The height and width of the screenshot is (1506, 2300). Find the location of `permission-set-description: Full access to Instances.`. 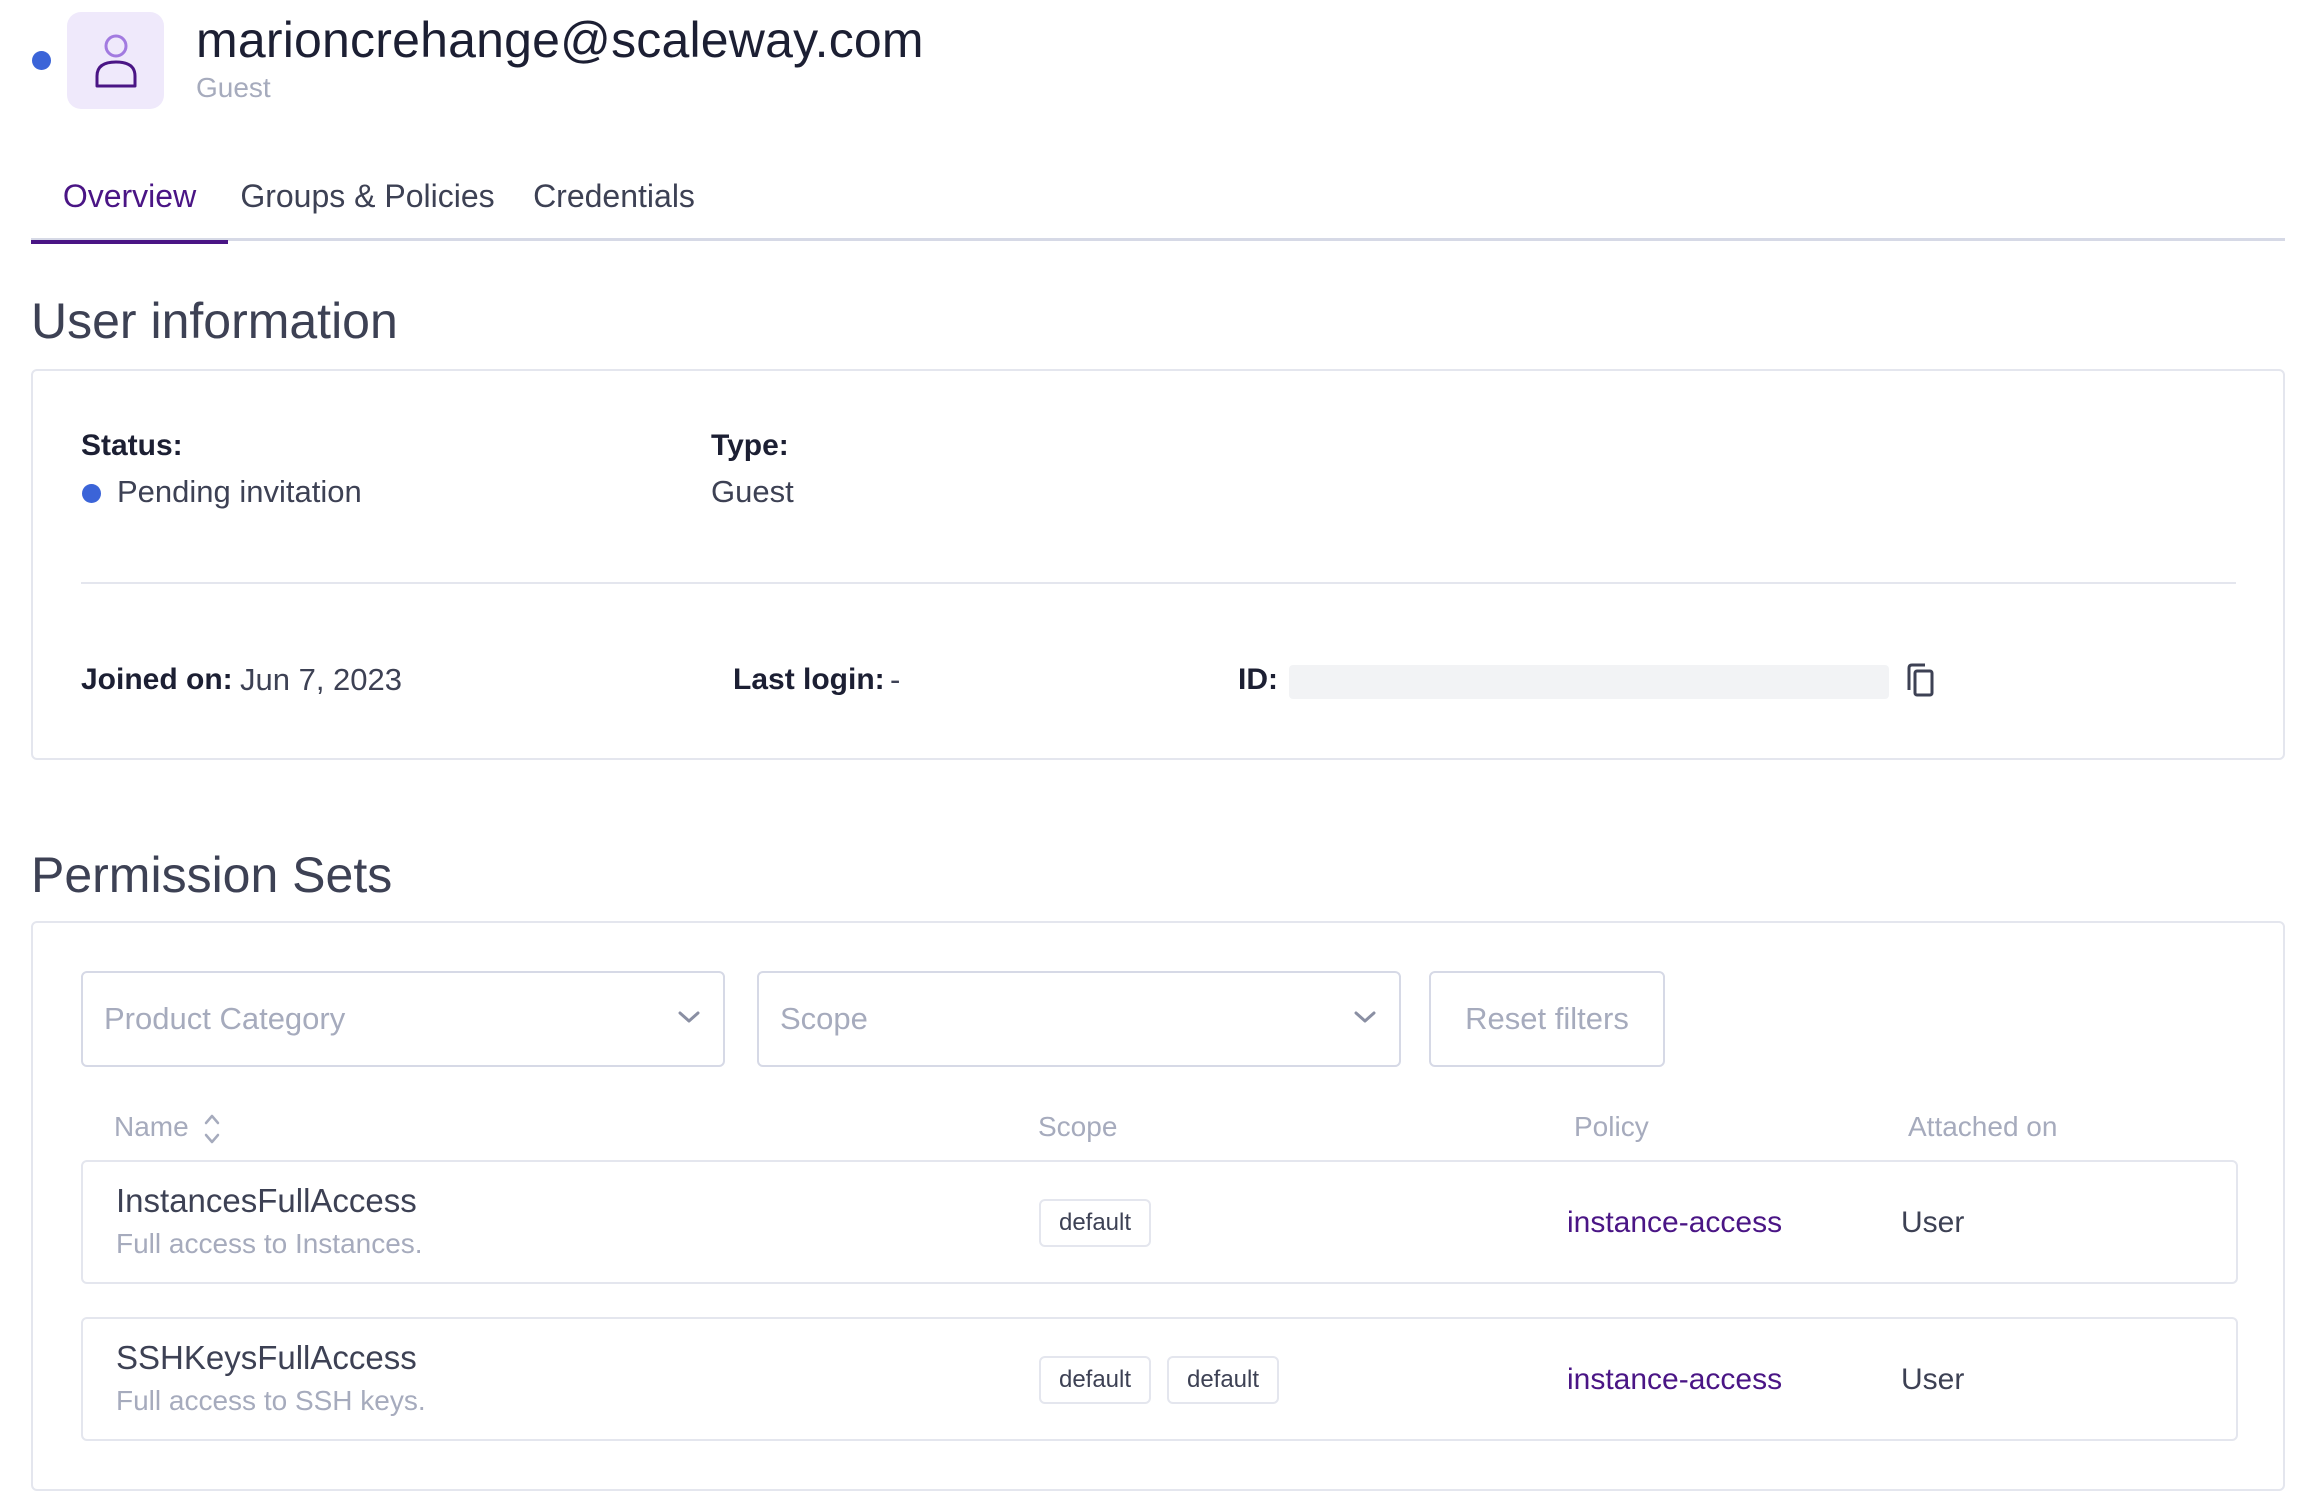

permission-set-description: Full access to Instances. is located at coordinates (269, 1243).